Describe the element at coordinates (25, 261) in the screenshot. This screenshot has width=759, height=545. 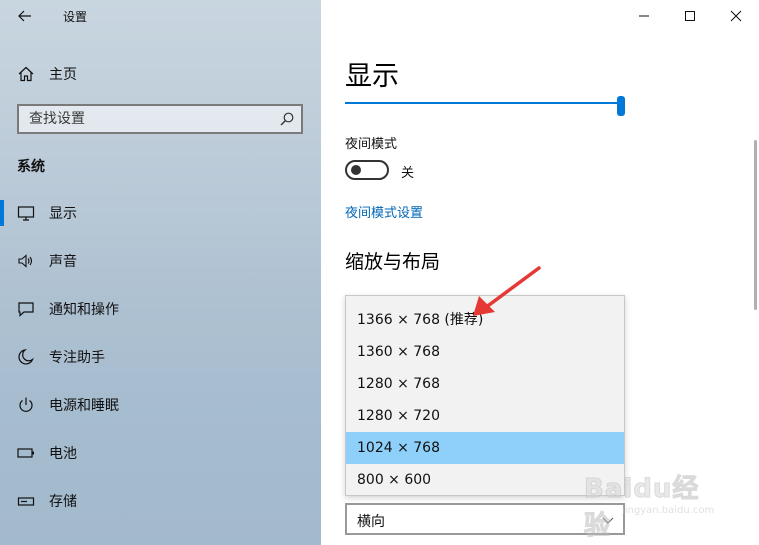
I see `speaker-icon` at that location.